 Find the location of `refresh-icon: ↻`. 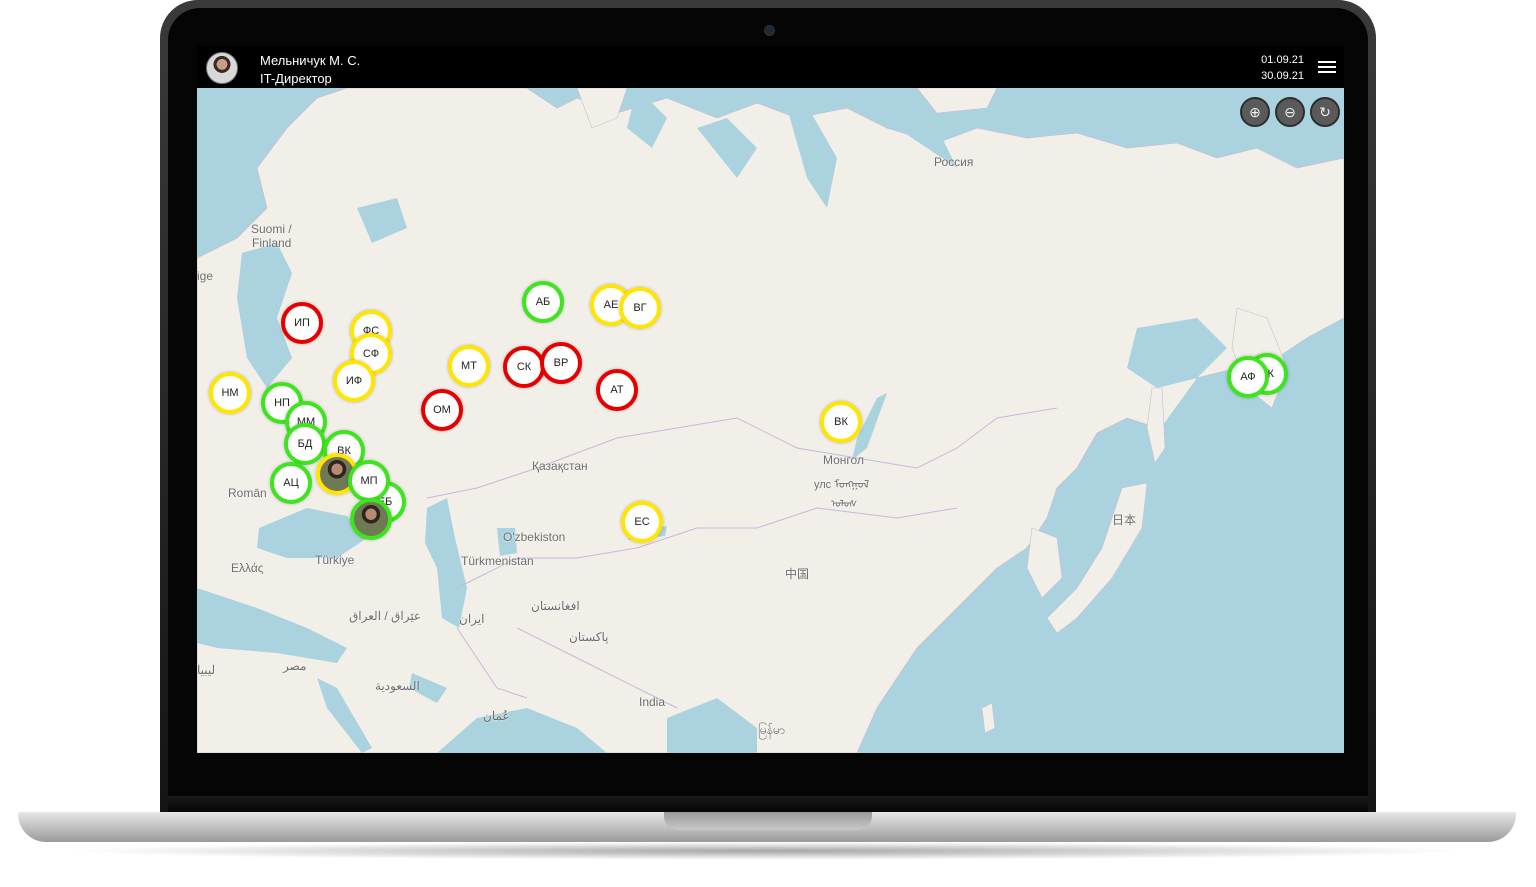

refresh-icon: ↻ is located at coordinates (1325, 112).